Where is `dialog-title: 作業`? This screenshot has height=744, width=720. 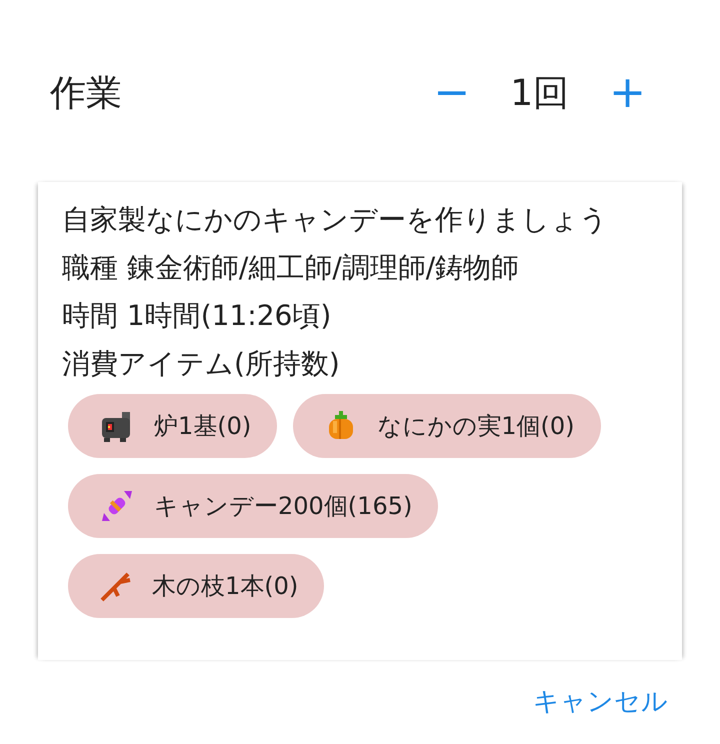 dialog-title: 作業 is located at coordinates (86, 94).